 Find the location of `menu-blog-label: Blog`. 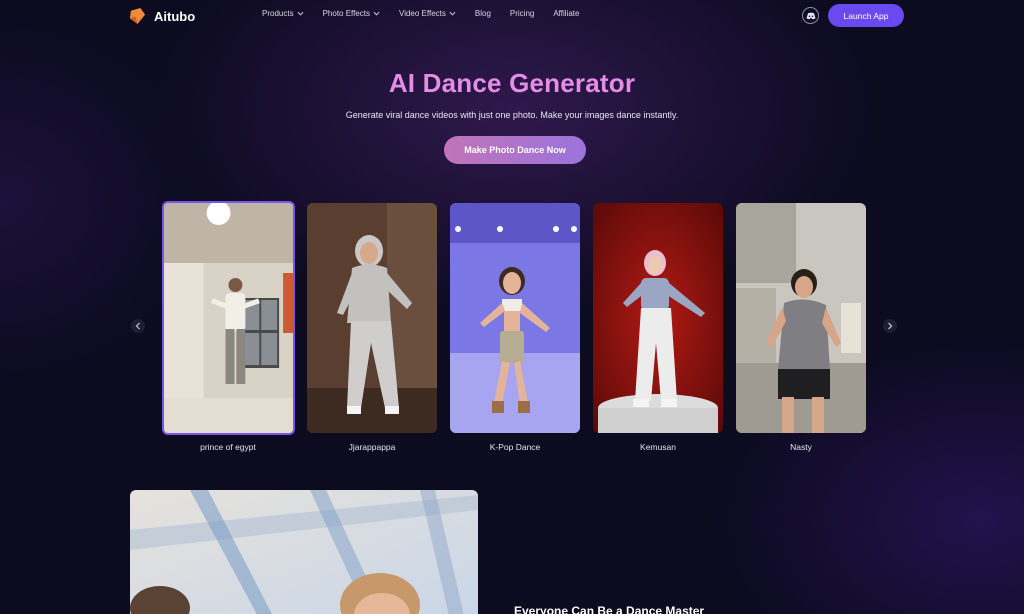

menu-blog-label: Blog is located at coordinates (482, 13).